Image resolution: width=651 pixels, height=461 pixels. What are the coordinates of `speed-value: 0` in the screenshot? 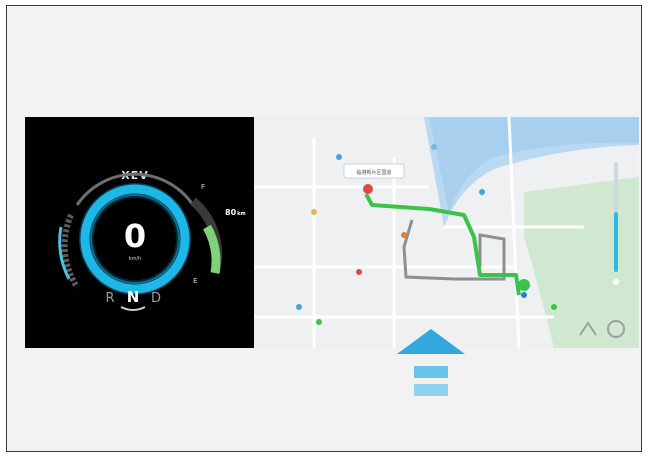 It's located at (135, 236).